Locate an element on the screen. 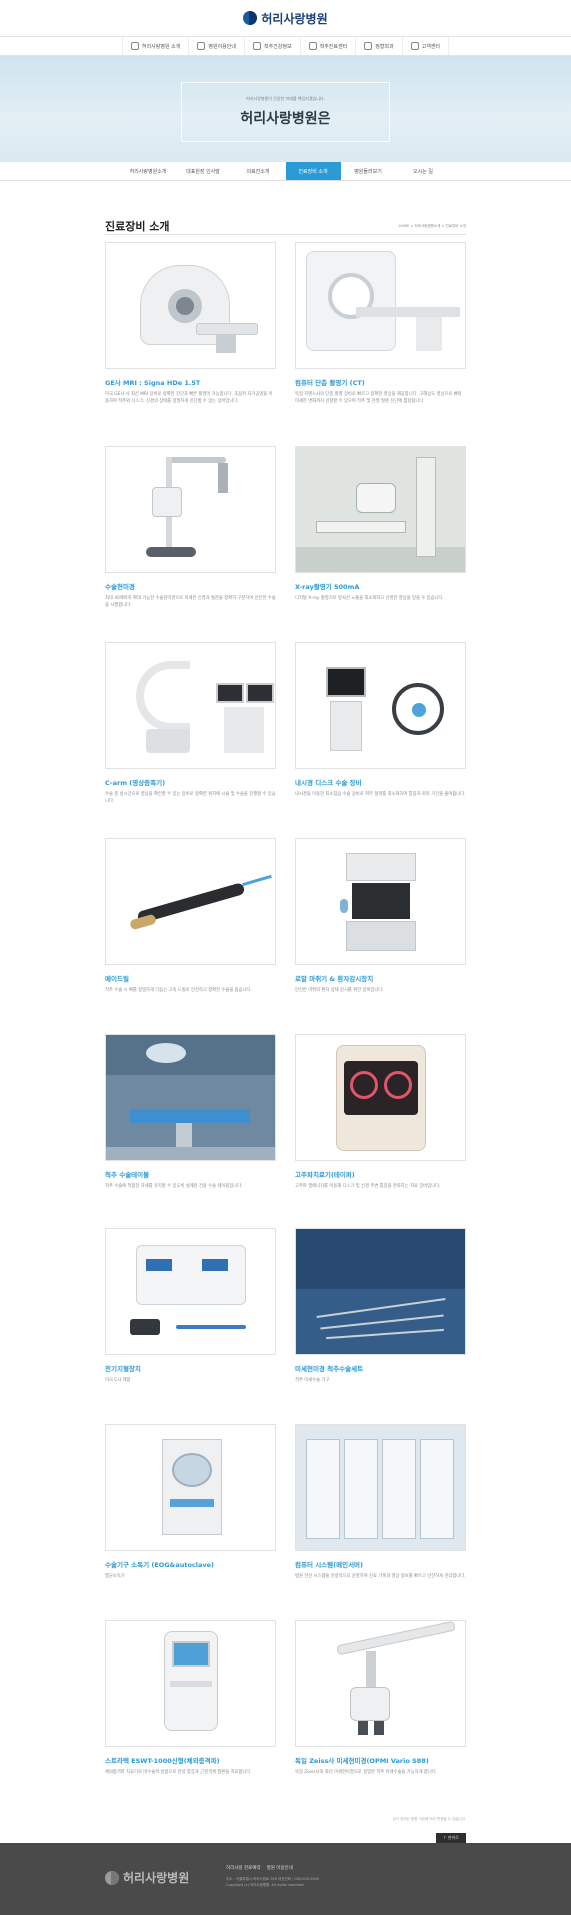  nav-item-guide: 병원이용안내 is located at coordinates (217, 46).